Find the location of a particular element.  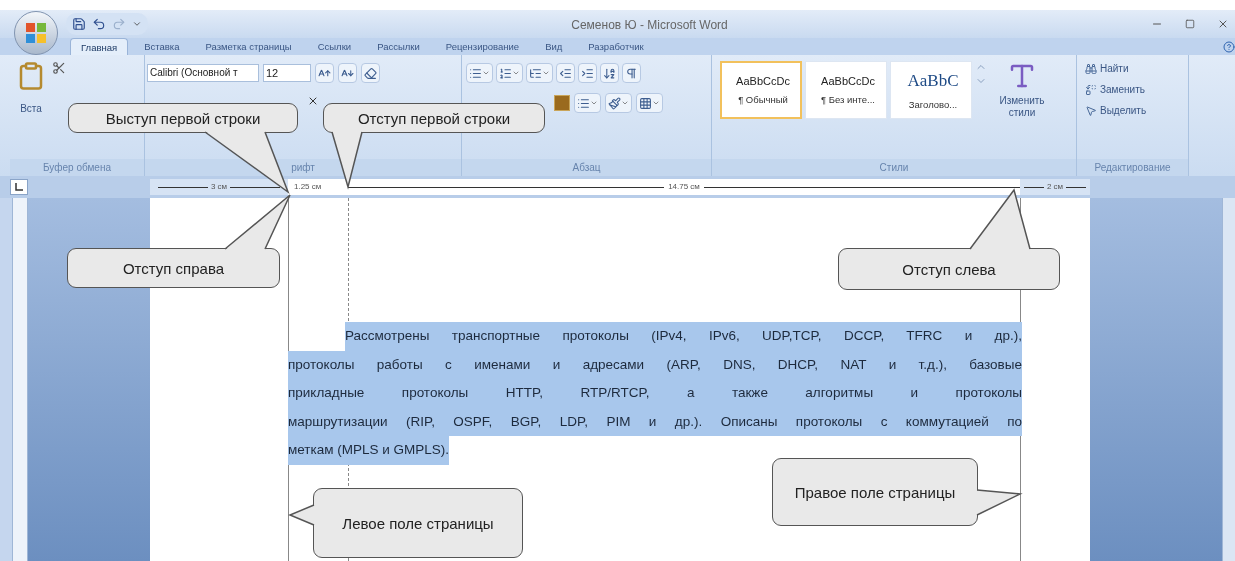

scissors-icon is located at coordinates (59, 68).